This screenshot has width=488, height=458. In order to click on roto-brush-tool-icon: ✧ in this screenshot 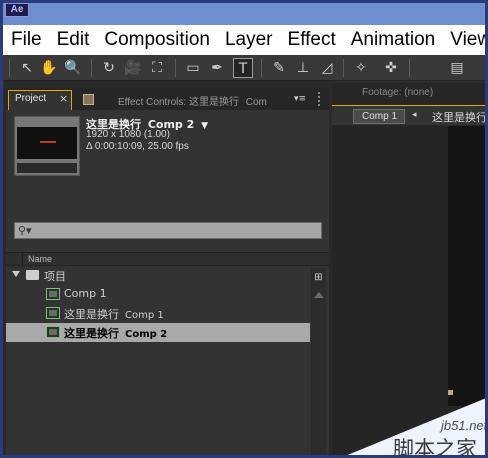, I will do `click(361, 68)`.